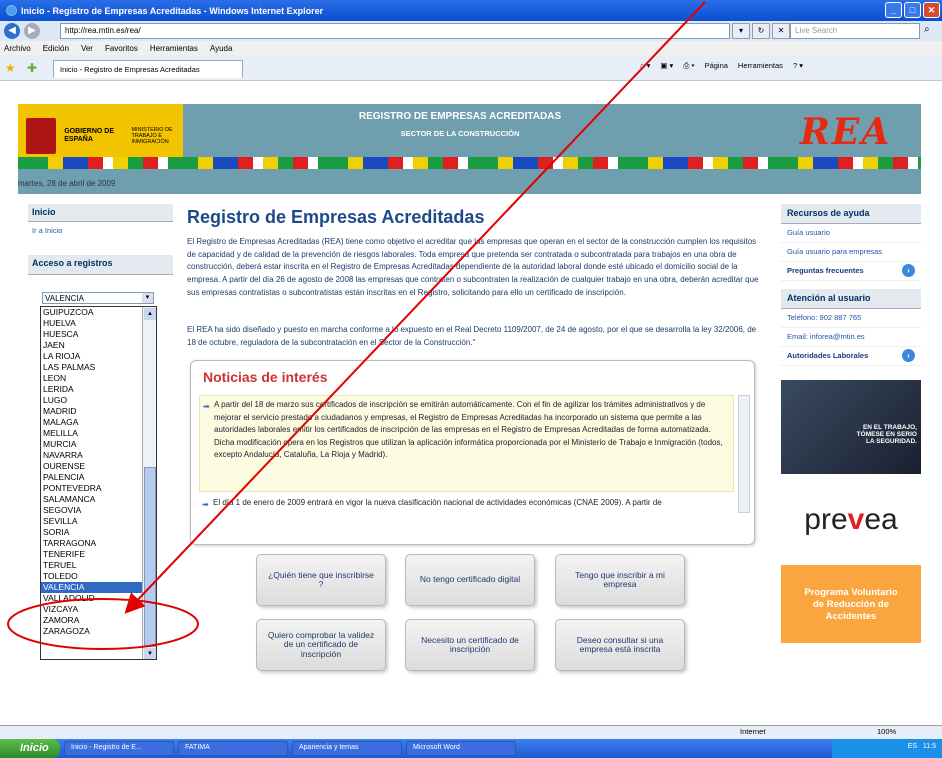 The height and width of the screenshot is (758, 942). I want to click on province-select-value: VALENCIA, so click(64, 298).